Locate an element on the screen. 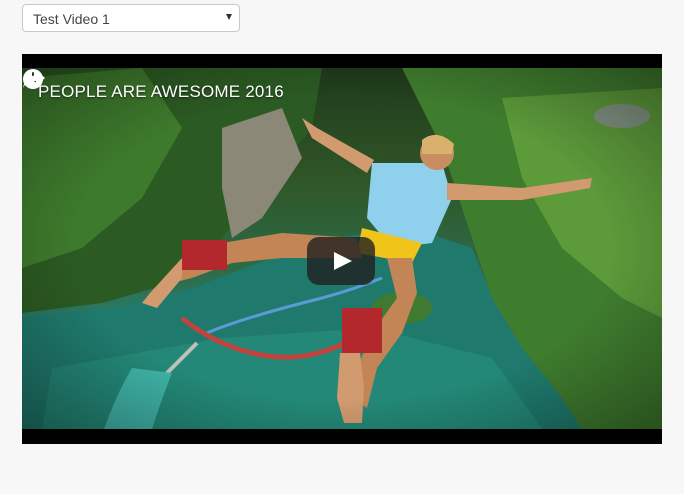 This screenshot has height=494, width=684. play-icon is located at coordinates (343, 261).